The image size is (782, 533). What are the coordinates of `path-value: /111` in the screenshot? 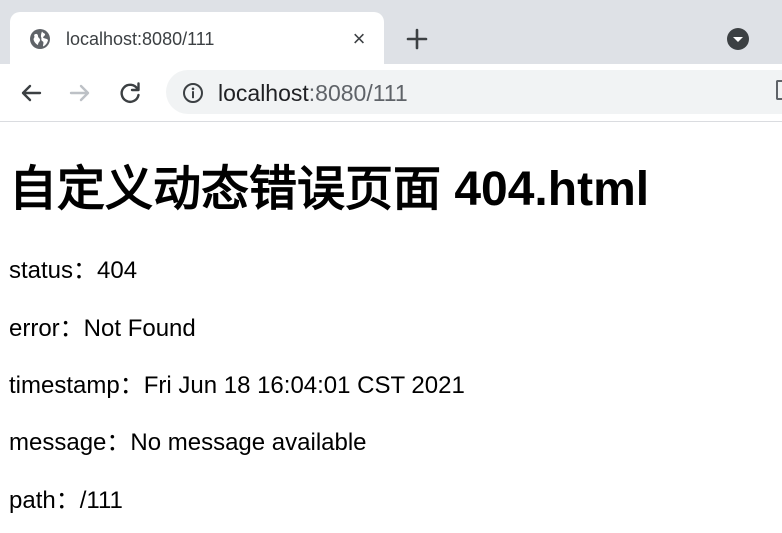 It's located at (101, 500).